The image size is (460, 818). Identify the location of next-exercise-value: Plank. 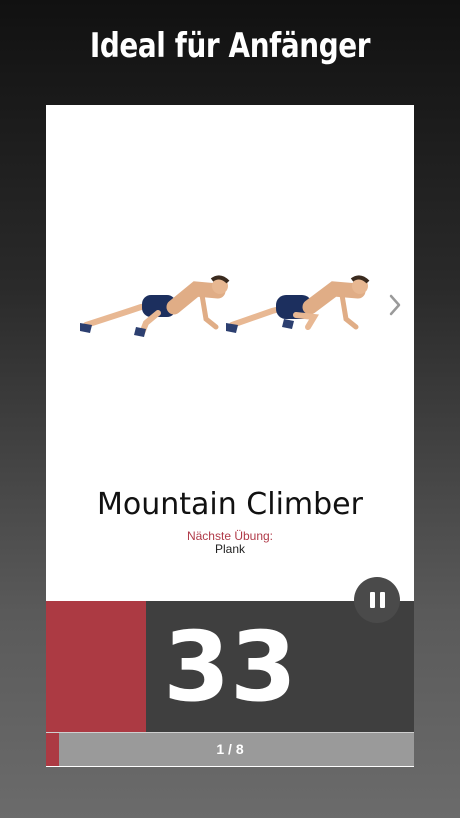
(230, 549).